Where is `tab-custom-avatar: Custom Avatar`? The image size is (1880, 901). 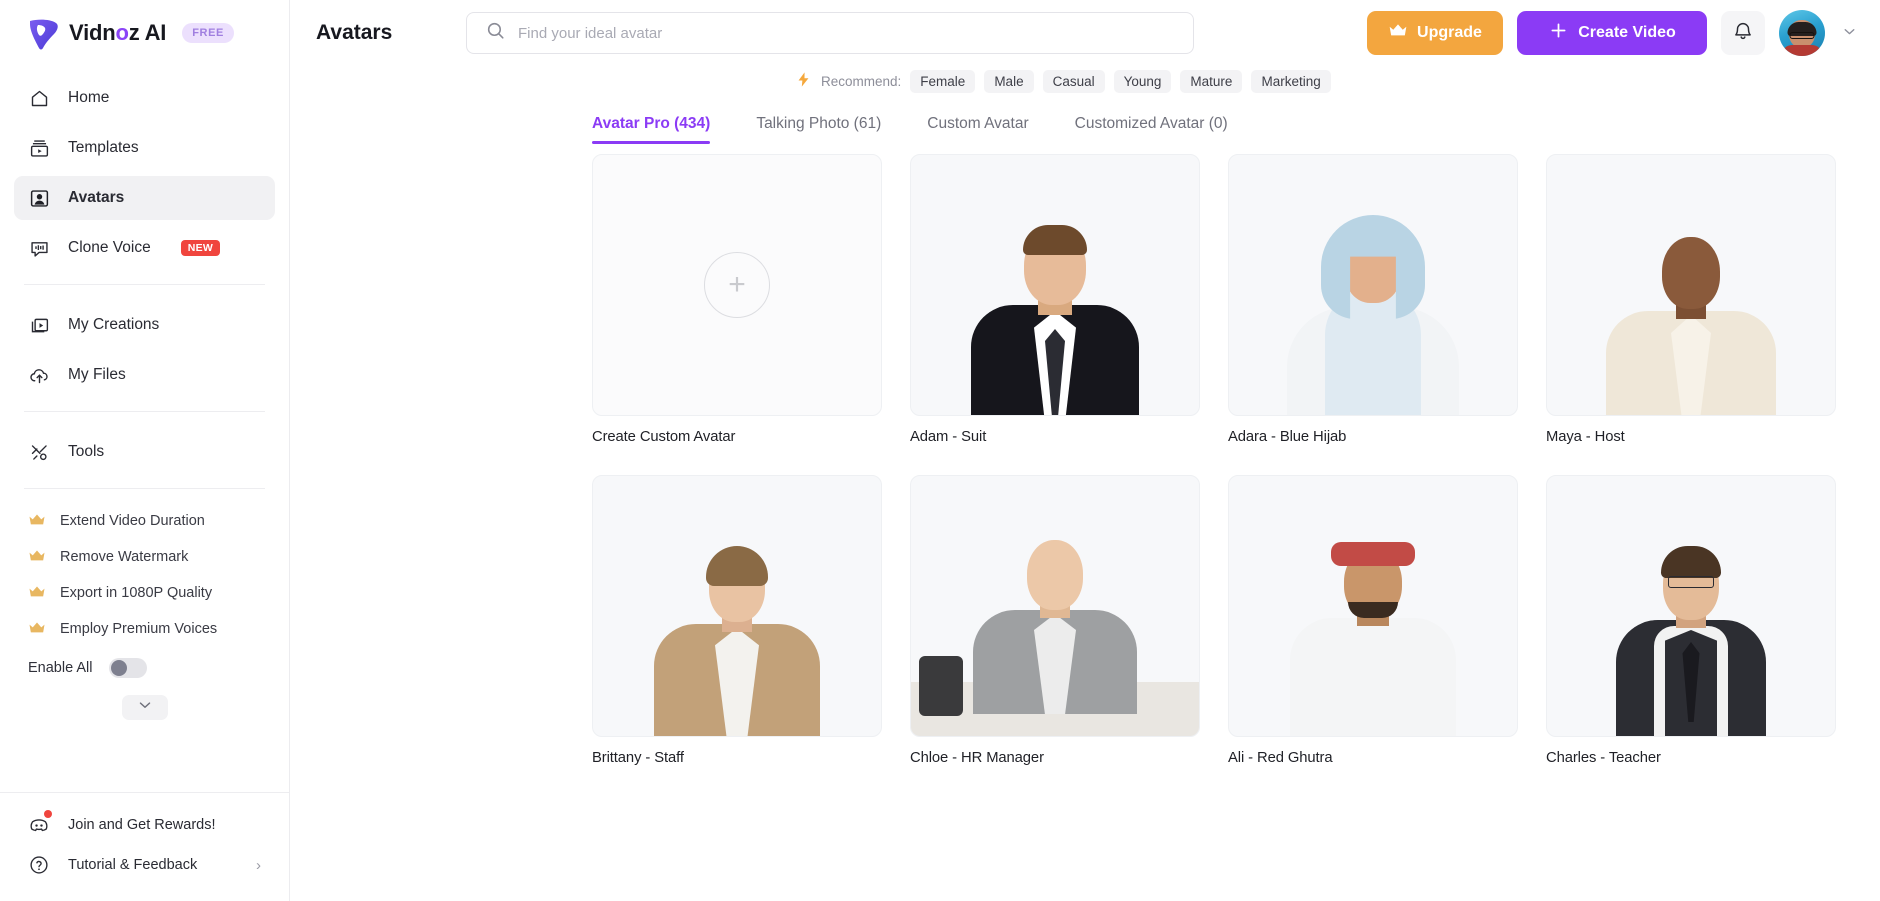
tab-custom-avatar: Custom Avatar is located at coordinates (977, 129).